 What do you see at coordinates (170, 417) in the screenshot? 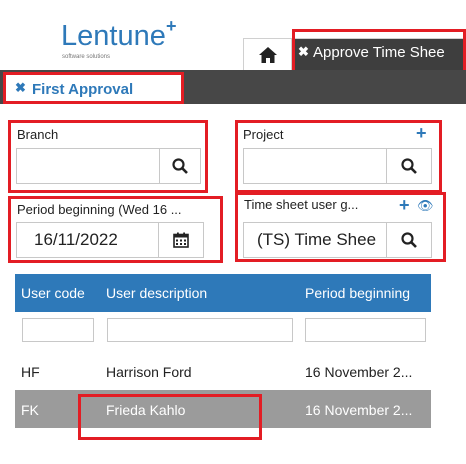
I see `highlight-selected-user` at bounding box center [170, 417].